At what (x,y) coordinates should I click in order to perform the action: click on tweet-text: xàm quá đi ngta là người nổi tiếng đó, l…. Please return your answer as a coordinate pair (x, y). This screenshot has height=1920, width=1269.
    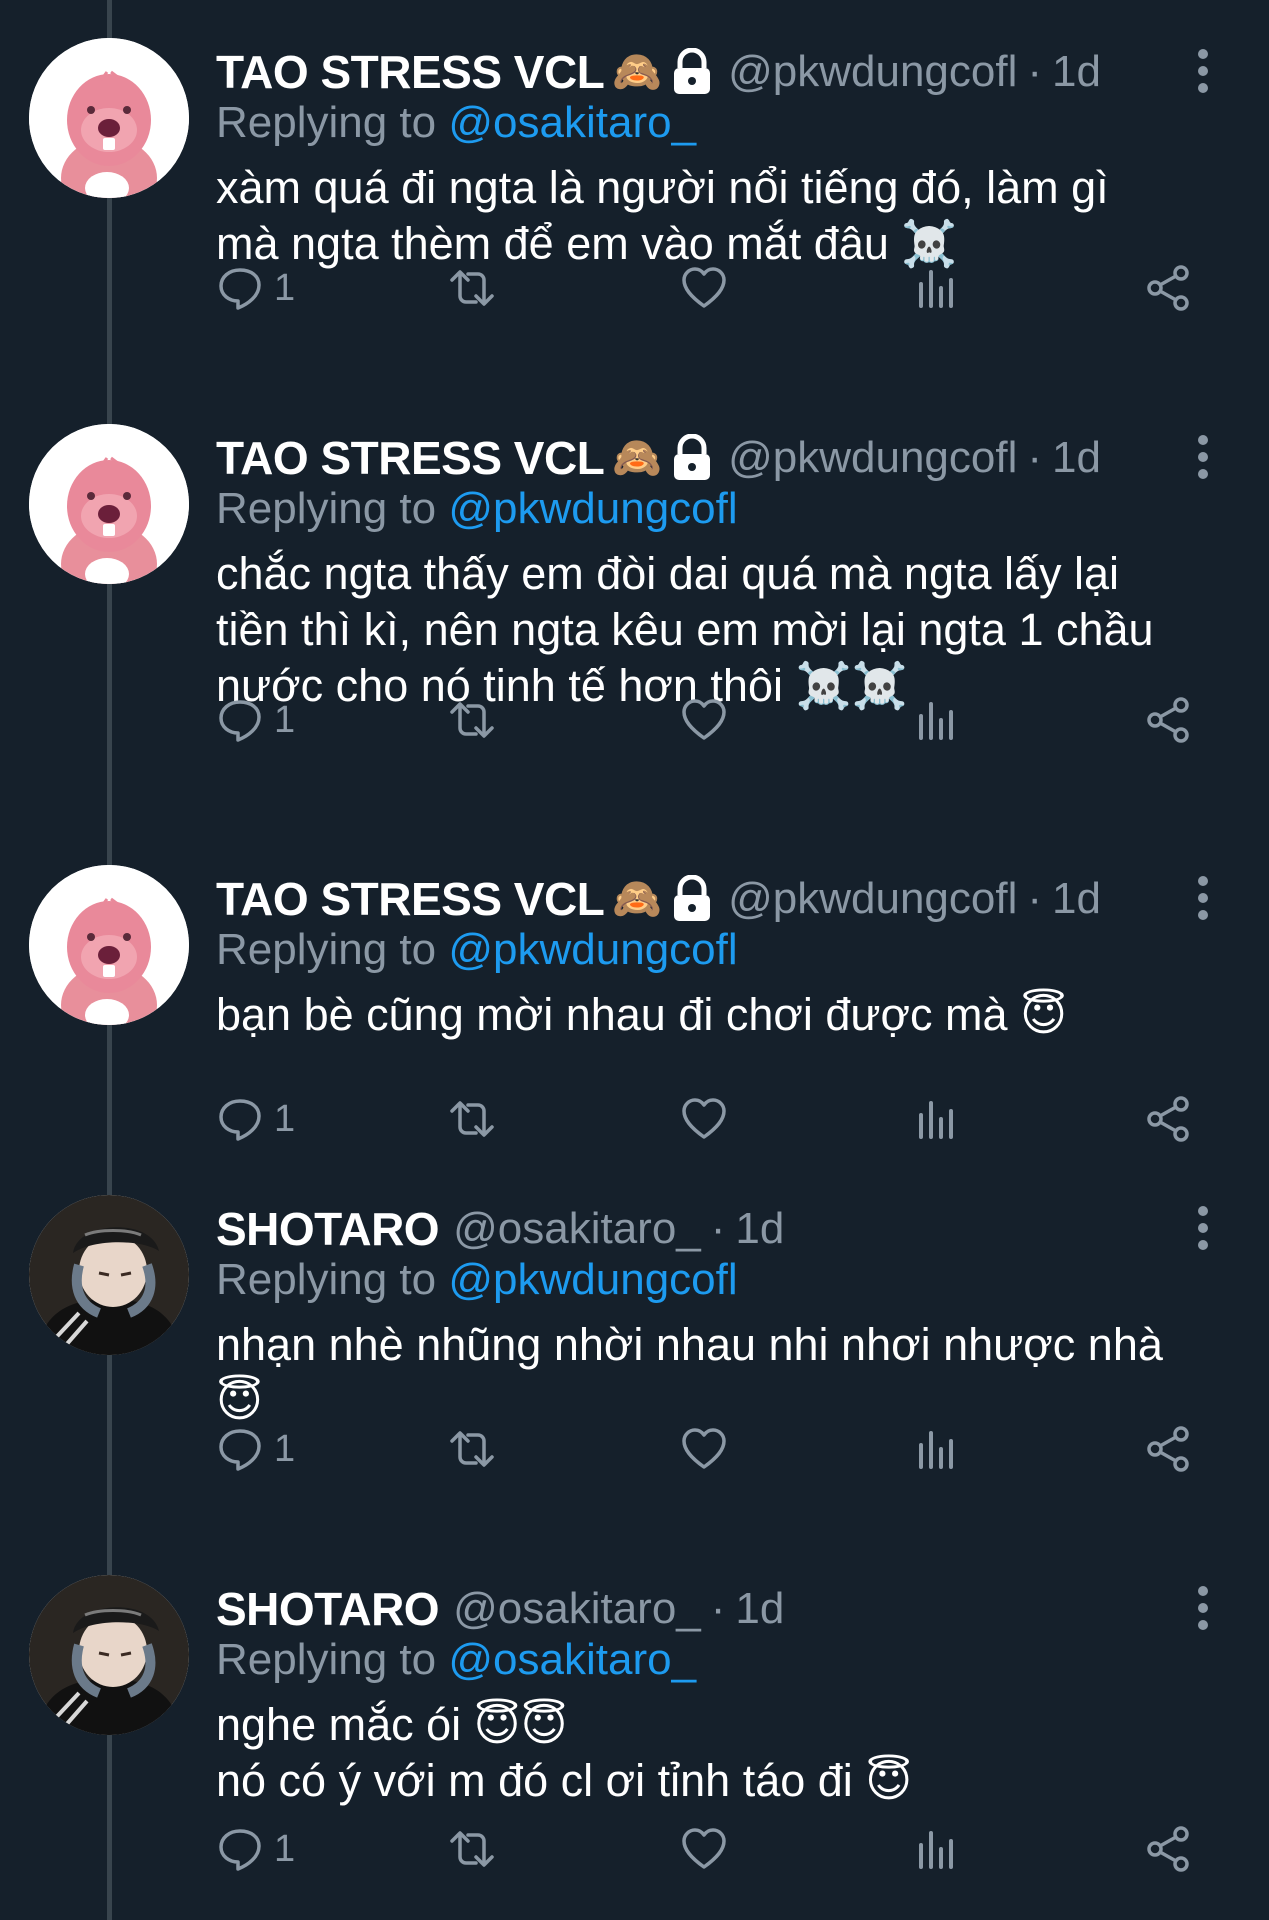
    Looking at the image, I should click on (716, 216).